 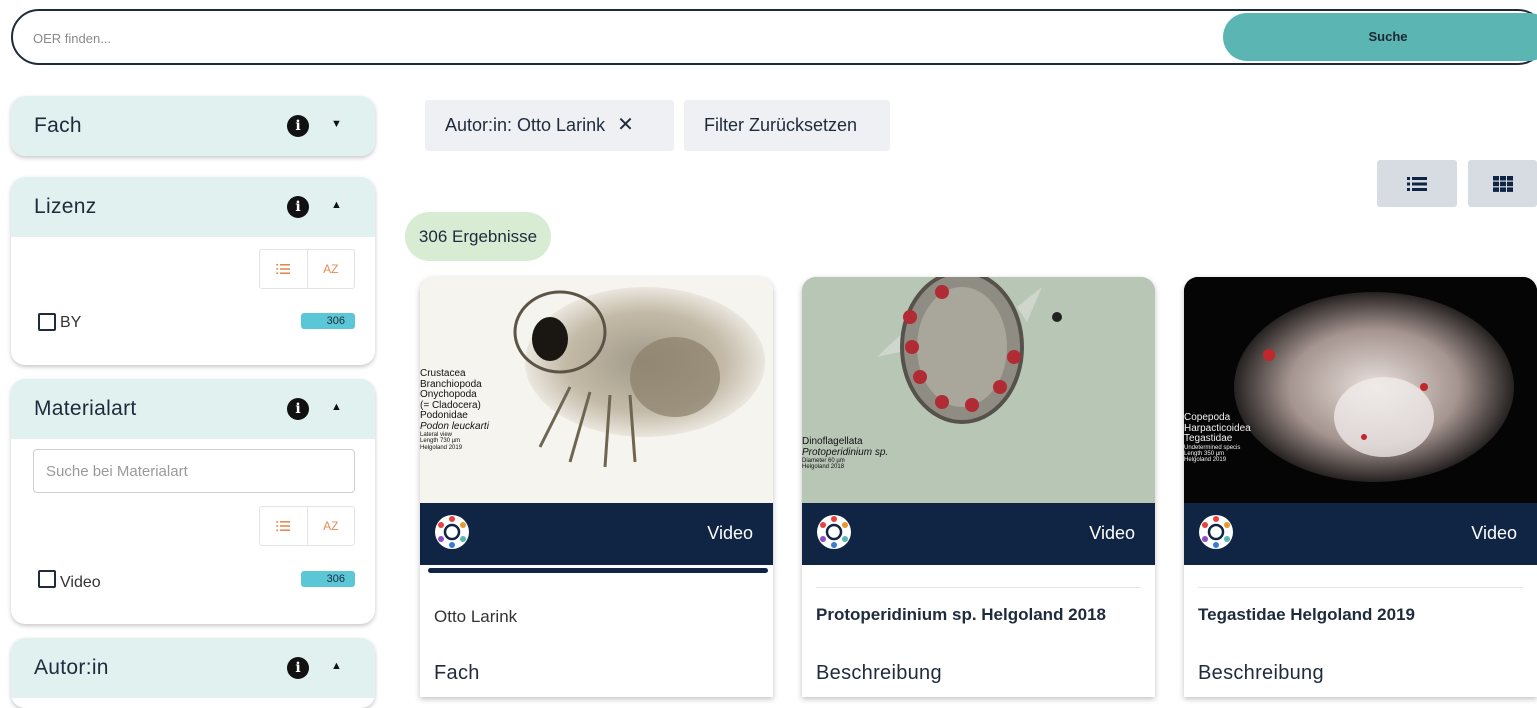 I want to click on card-author: Otto Larink, so click(x=476, y=616).